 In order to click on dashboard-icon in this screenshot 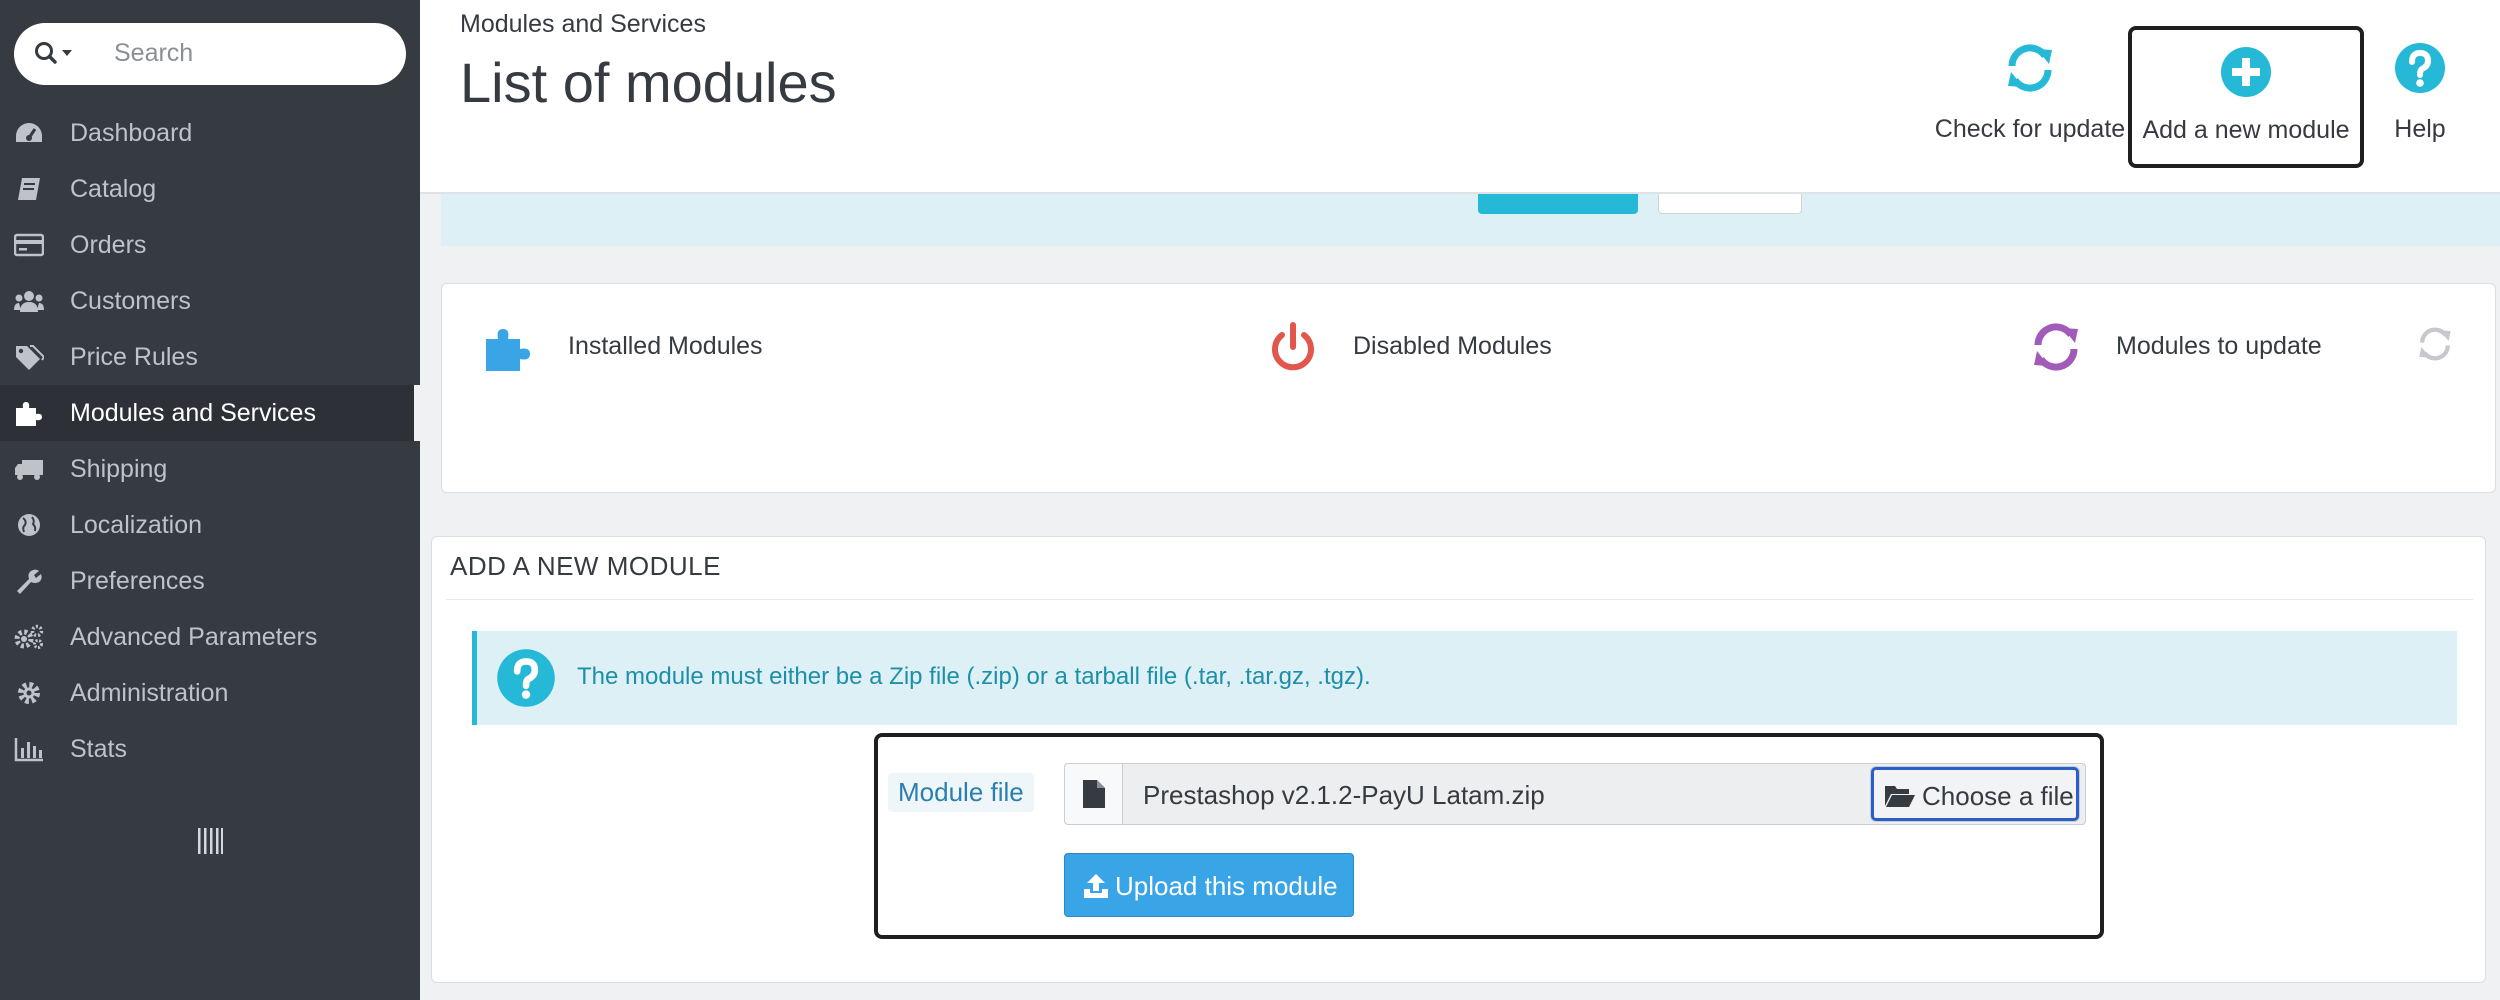, I will do `click(29, 133)`.